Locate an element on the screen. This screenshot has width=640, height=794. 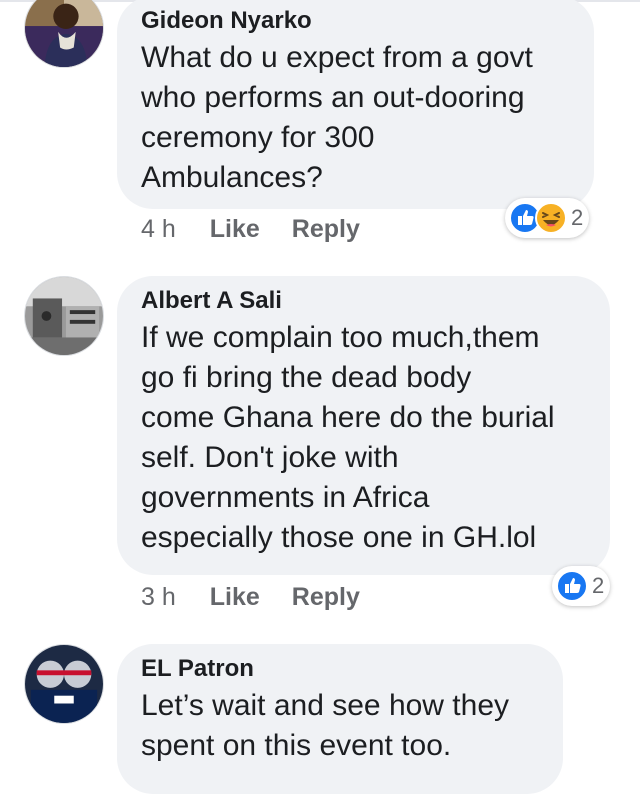
haha-icon is located at coordinates (551, 218).